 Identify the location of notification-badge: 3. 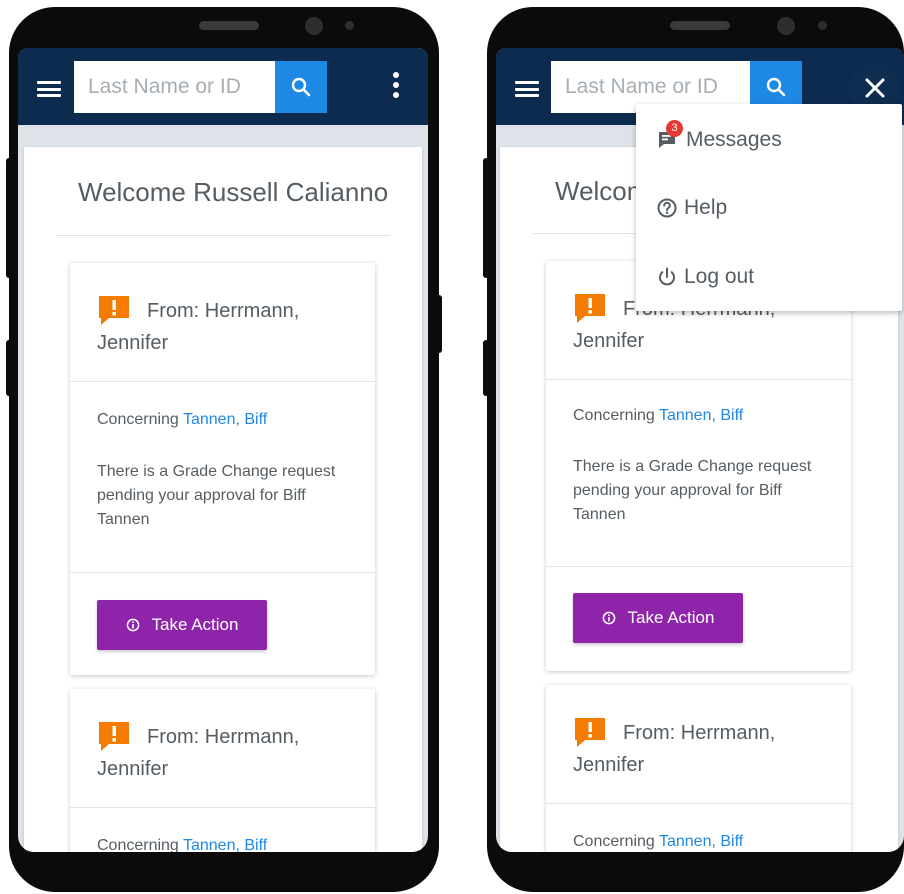
(674, 128).